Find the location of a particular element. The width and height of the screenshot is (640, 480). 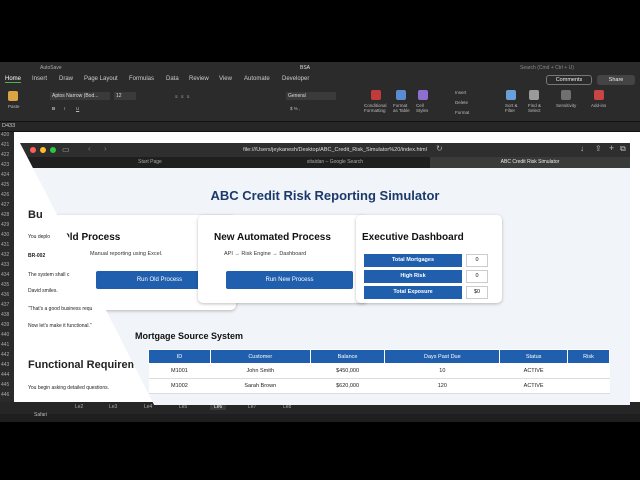

row-number: 435 is located at coordinates (5, 285).